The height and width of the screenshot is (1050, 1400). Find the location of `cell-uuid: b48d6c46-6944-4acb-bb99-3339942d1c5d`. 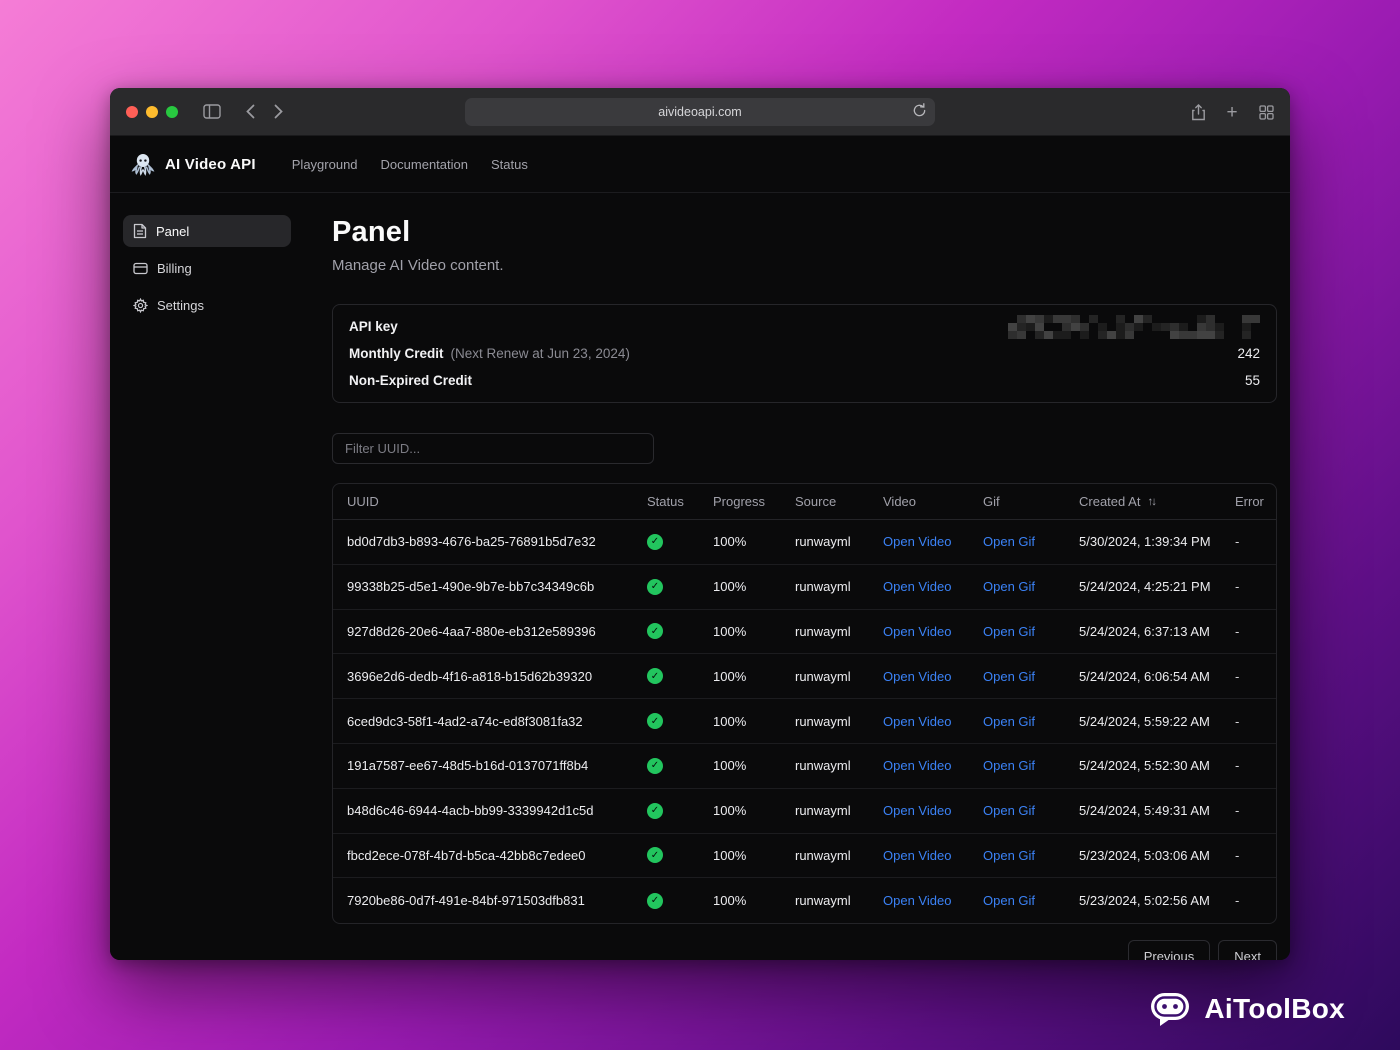

cell-uuid: b48d6c46-6944-4acb-bb99-3339942d1c5d is located at coordinates (470, 811).